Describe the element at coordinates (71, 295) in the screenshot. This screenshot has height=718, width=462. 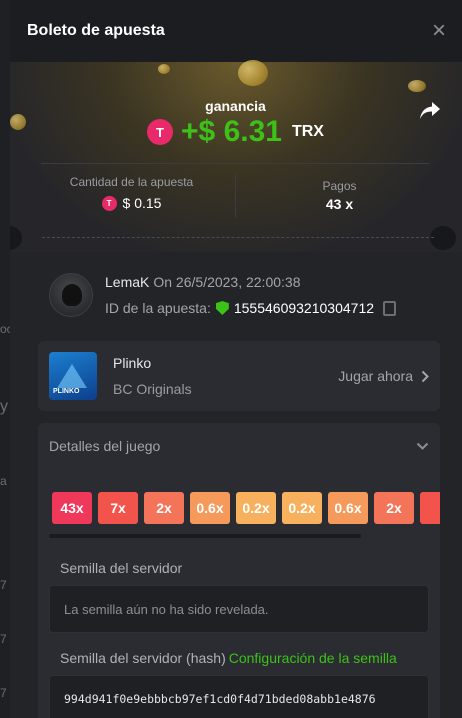
I see `avatar` at that location.